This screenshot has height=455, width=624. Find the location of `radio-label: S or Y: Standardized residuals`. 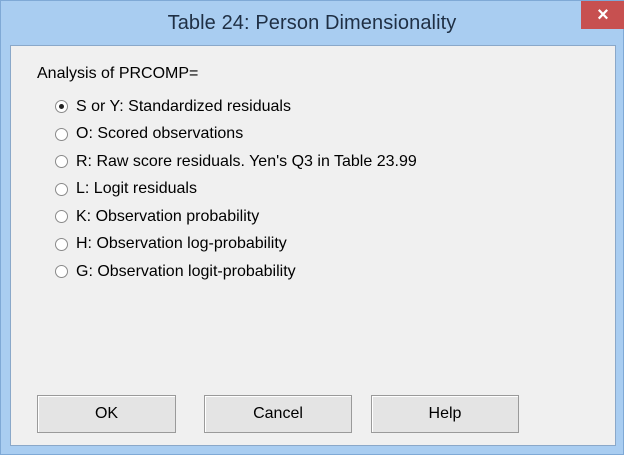

radio-label: S or Y: Standardized residuals is located at coordinates (183, 106).